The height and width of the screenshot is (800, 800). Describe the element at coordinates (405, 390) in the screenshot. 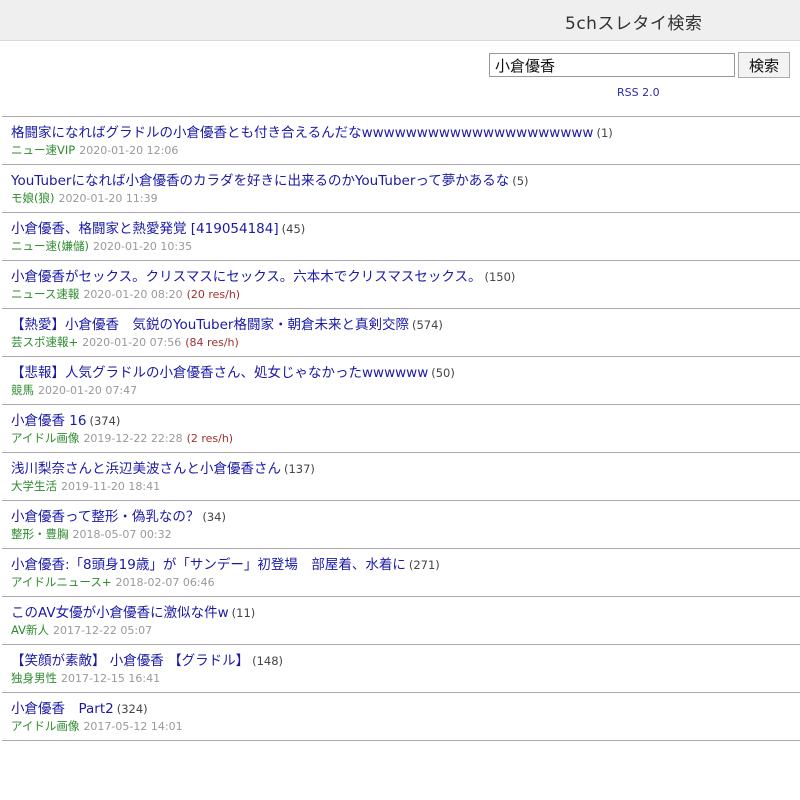

I see `result-meta: 競馬 2020-01-20 07:47` at that location.